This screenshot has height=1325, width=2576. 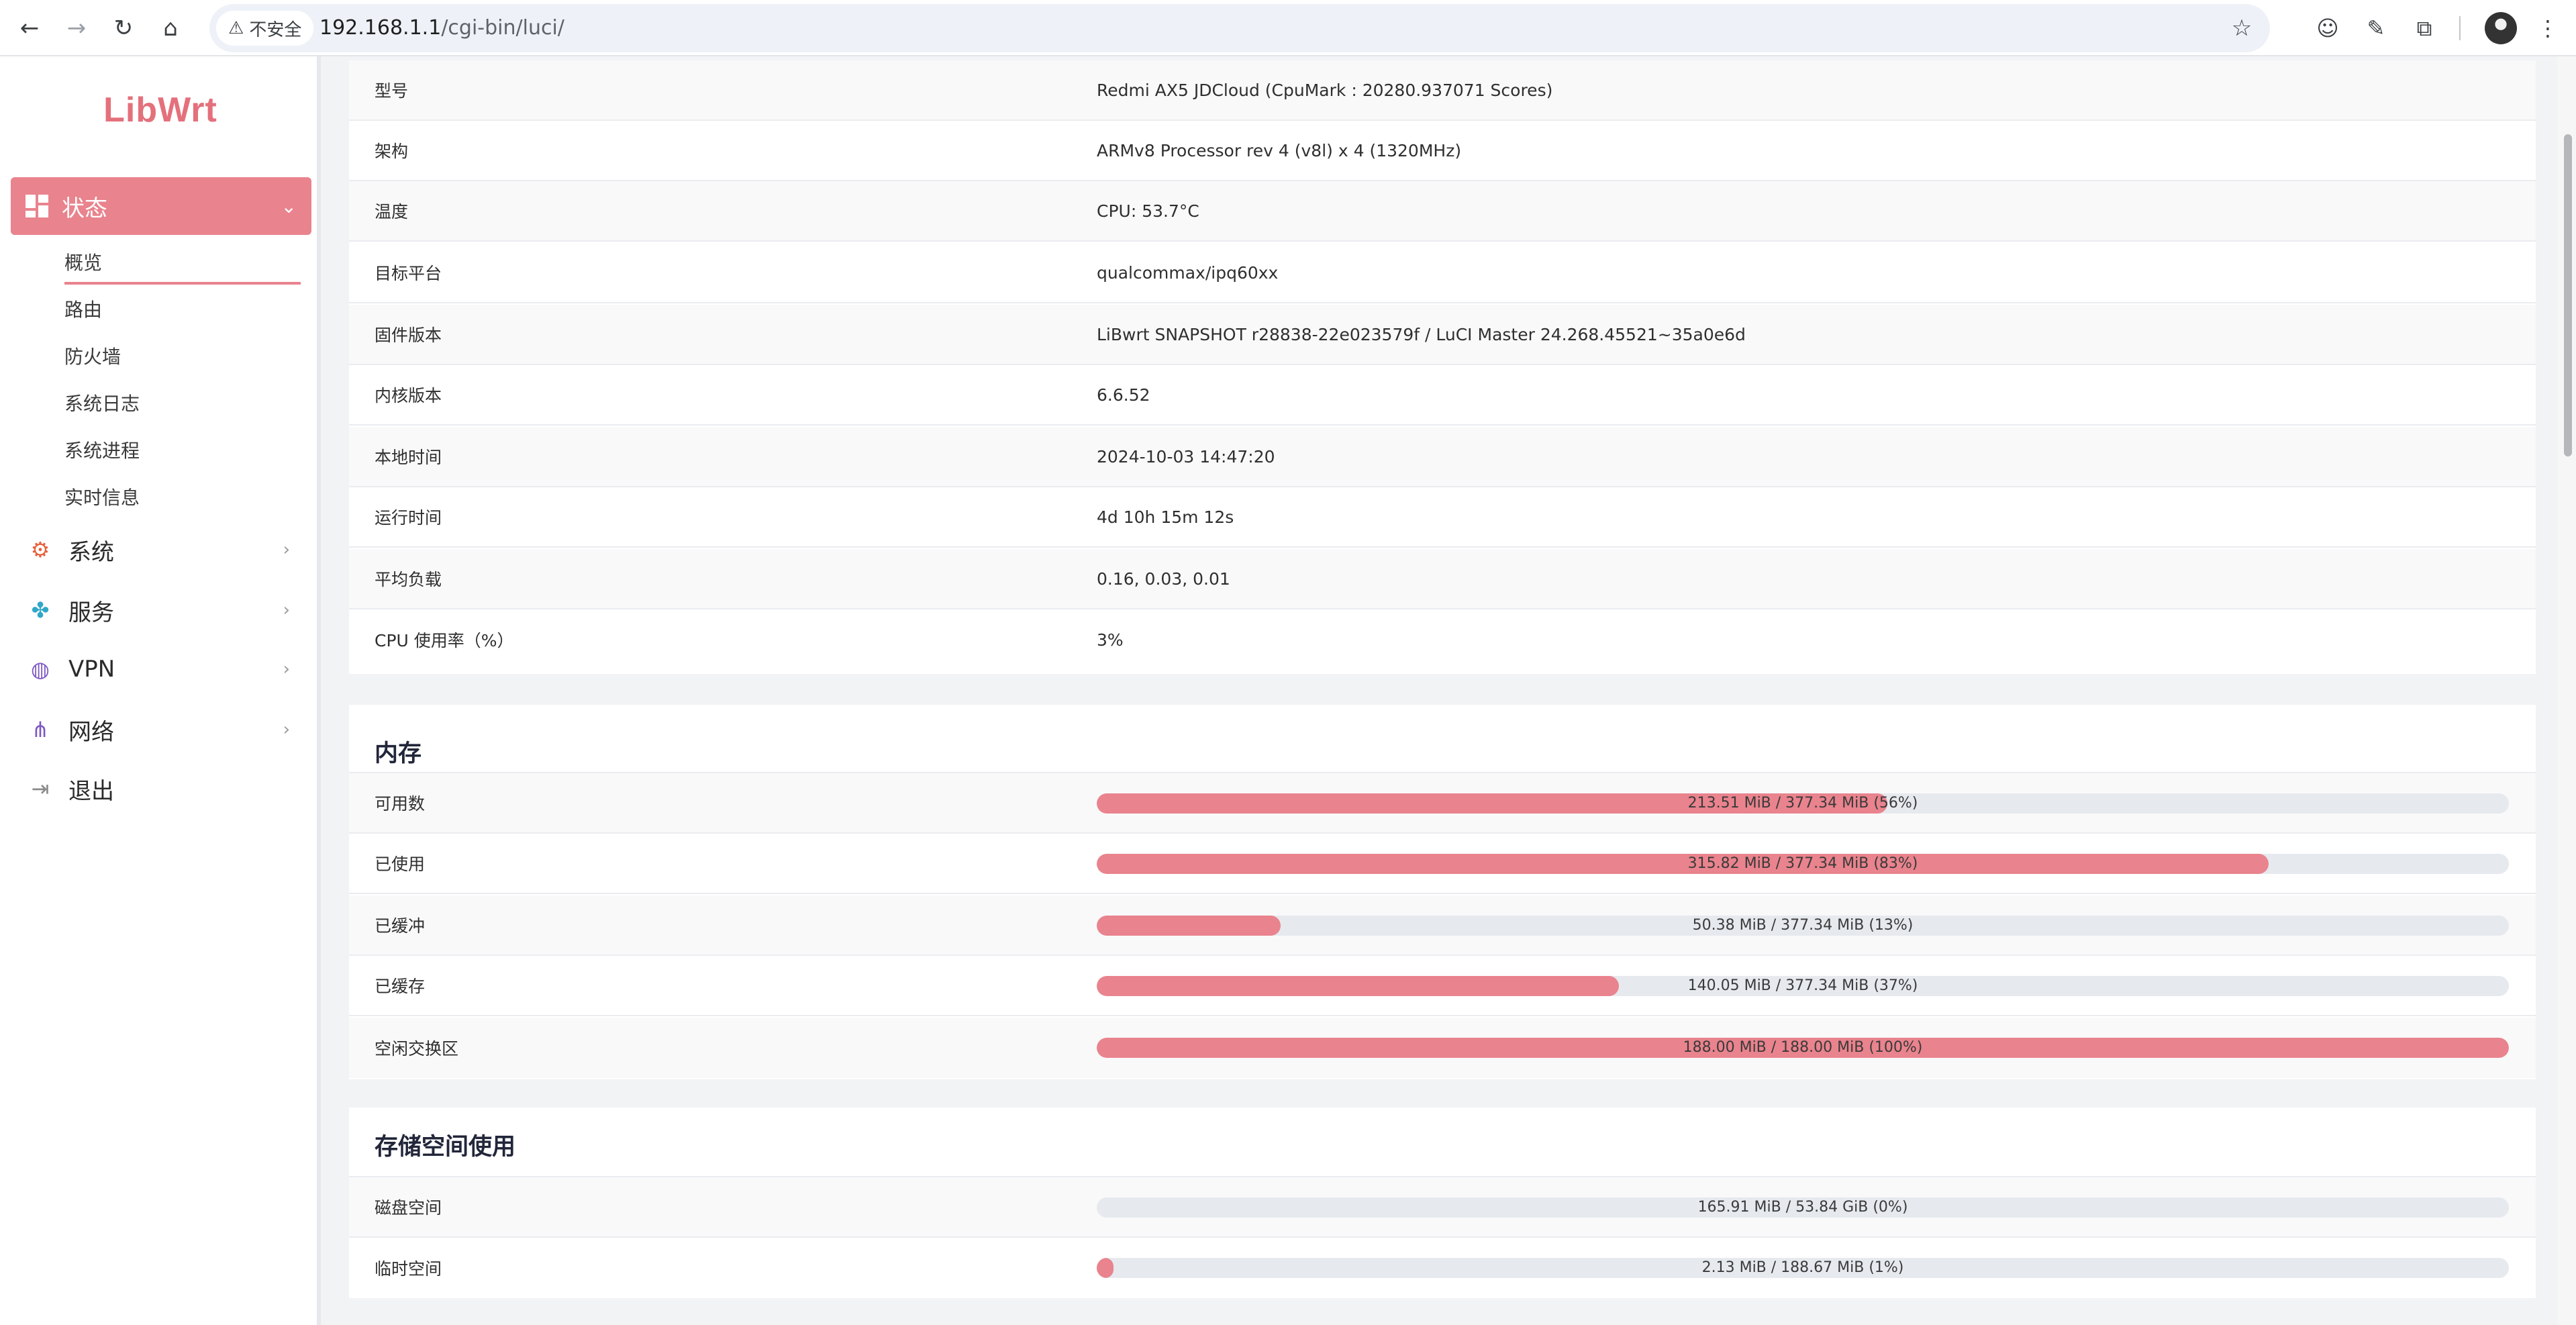 I want to click on progress-text: 2.13 MiB / 188.67 MiB (1%), so click(x=1802, y=1267).